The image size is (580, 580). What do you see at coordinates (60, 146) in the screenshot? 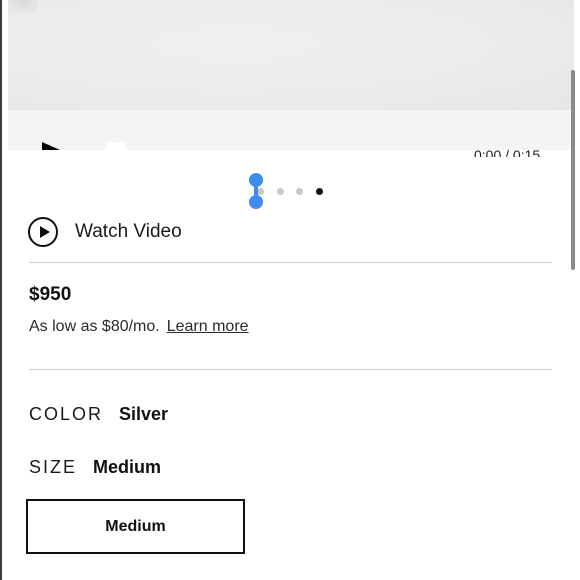
I see `play-icon` at bounding box center [60, 146].